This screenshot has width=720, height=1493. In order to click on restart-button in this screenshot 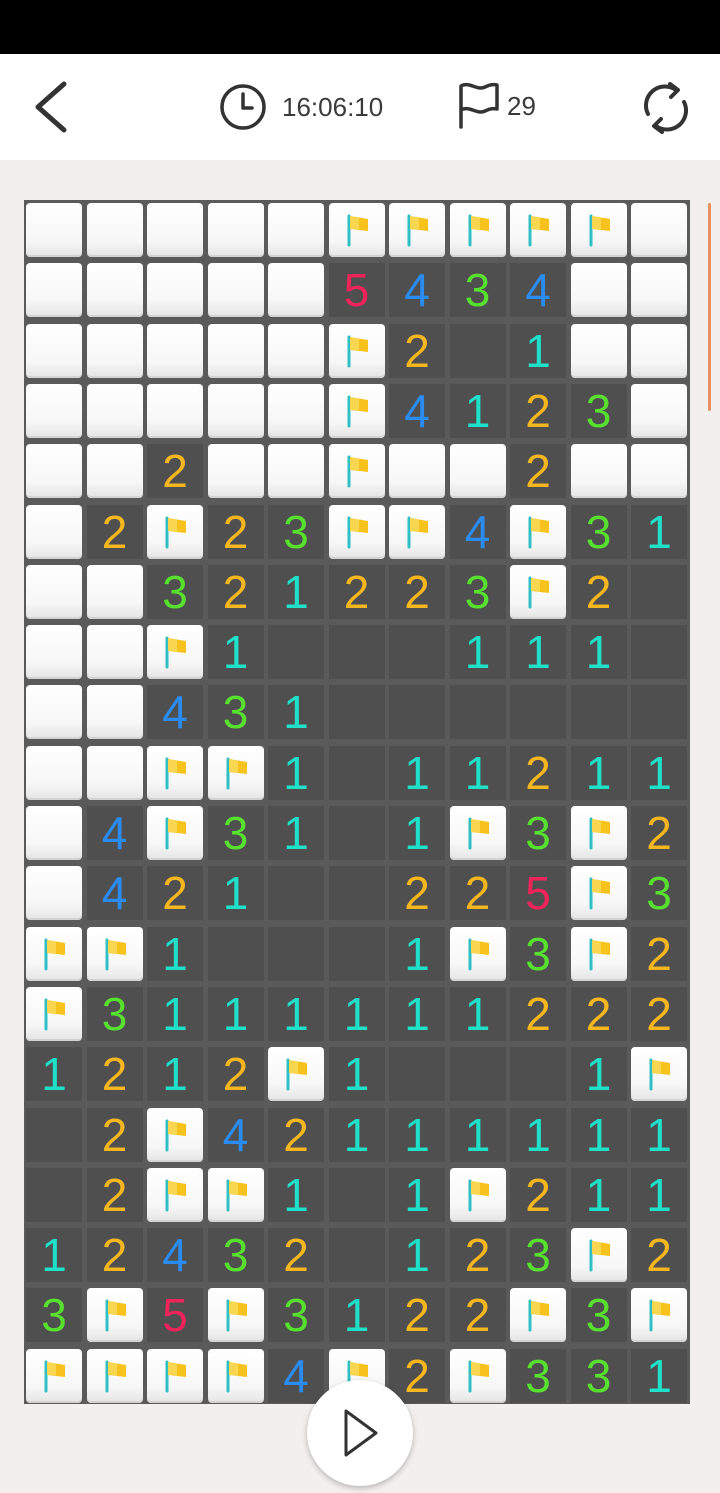, I will do `click(666, 108)`.